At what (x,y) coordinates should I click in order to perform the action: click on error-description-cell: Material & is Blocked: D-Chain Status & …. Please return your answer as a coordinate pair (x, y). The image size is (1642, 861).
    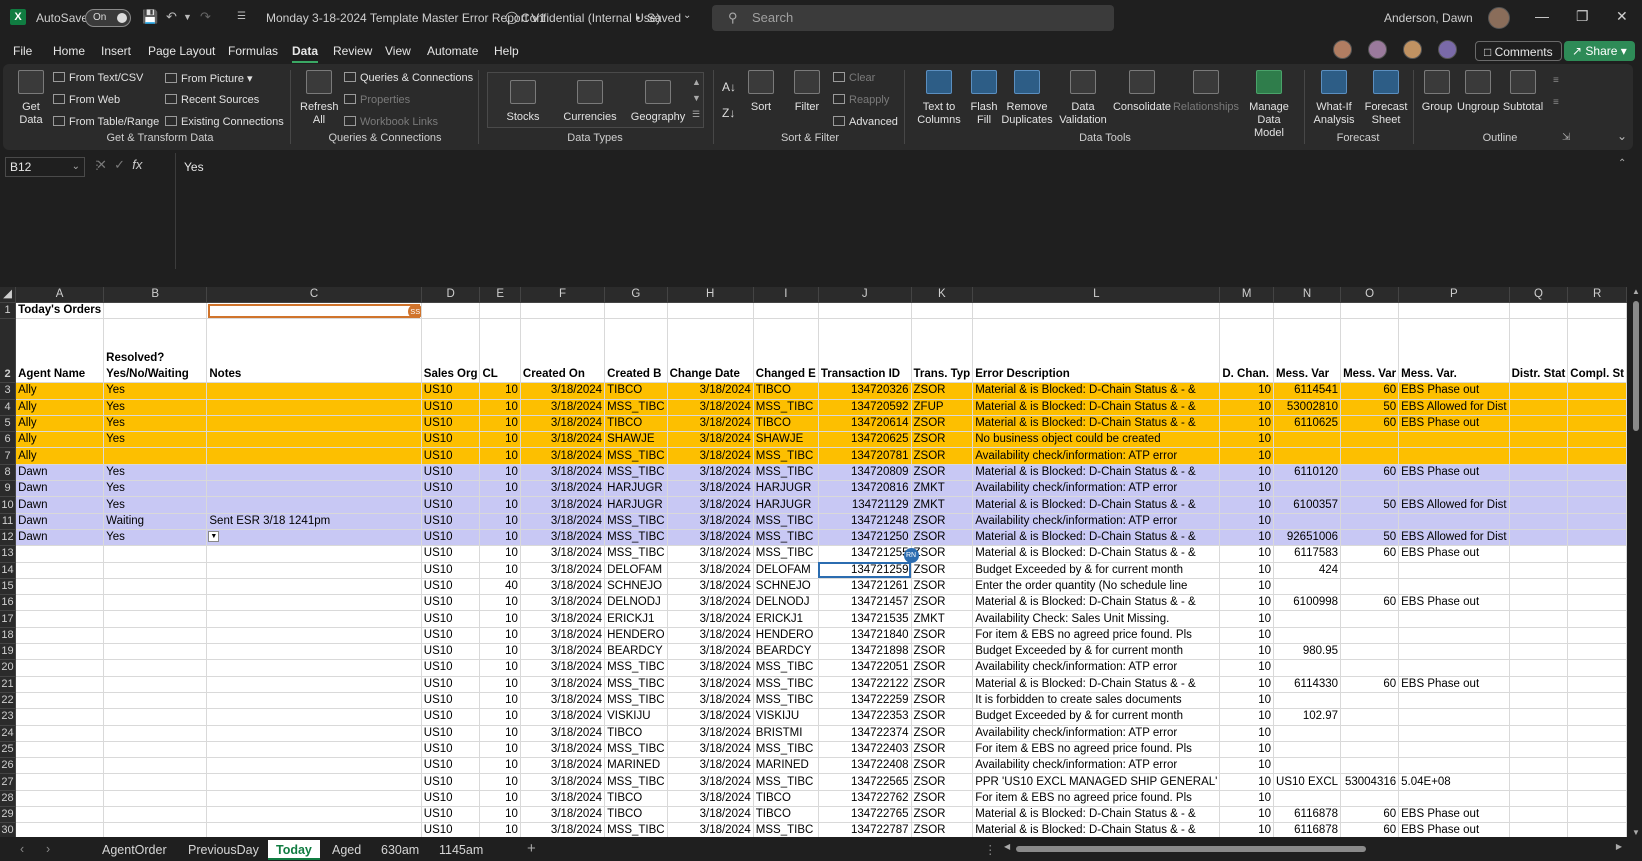
    Looking at the image, I should click on (1096, 473).